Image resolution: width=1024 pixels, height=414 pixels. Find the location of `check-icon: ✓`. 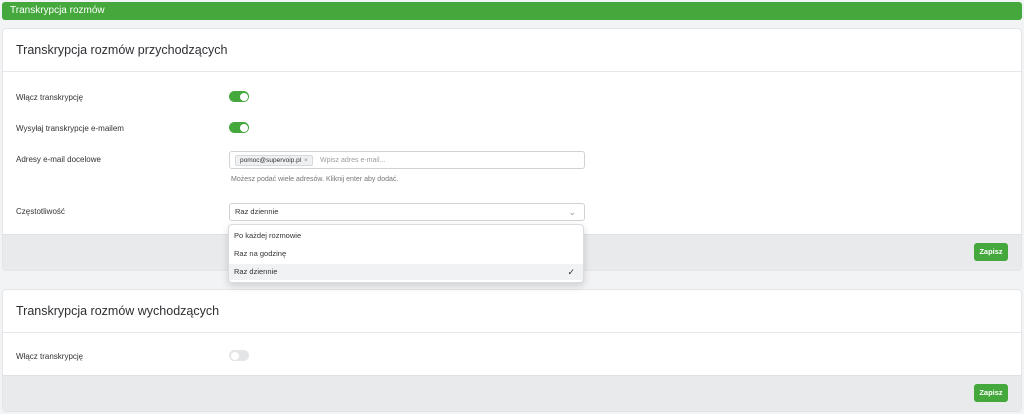

check-icon: ✓ is located at coordinates (571, 272).